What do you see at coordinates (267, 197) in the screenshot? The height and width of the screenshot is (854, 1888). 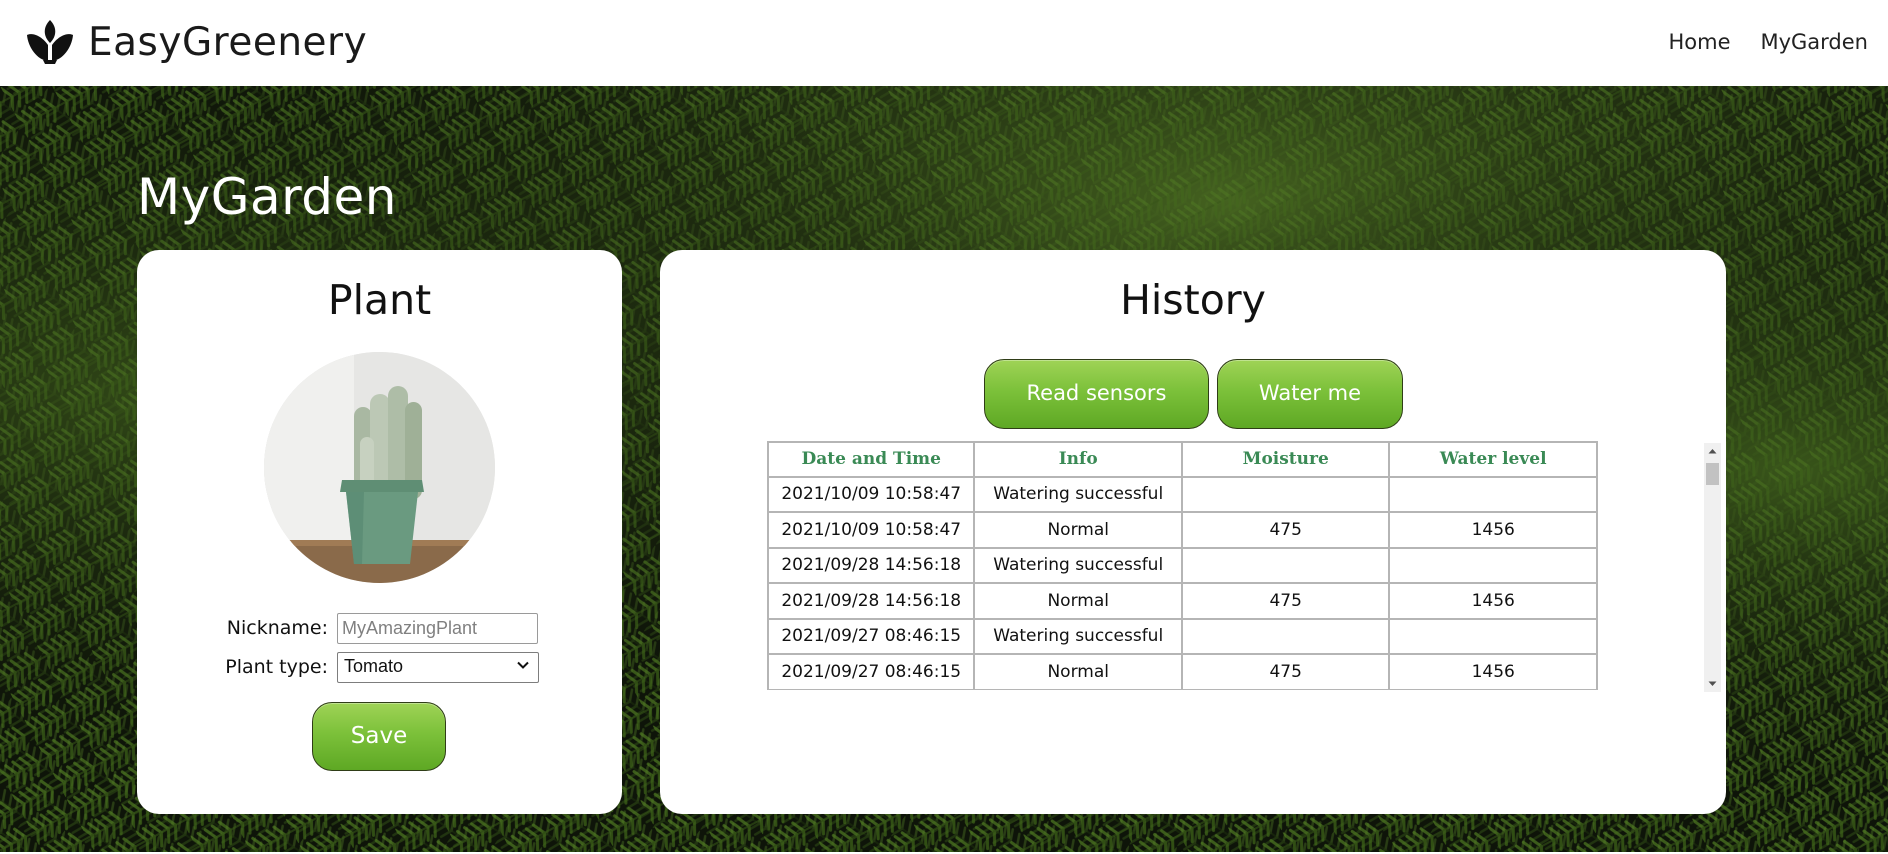 I see `page-title: MyGarden` at bounding box center [267, 197].